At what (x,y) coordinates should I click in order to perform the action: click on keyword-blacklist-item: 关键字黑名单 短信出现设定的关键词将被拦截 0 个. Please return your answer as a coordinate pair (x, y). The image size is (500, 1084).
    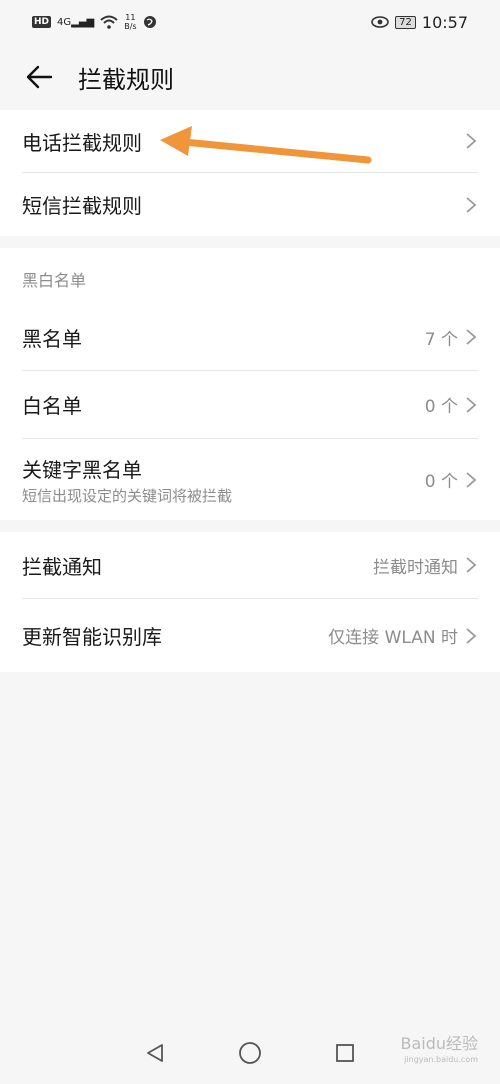
    Looking at the image, I should click on (250, 479).